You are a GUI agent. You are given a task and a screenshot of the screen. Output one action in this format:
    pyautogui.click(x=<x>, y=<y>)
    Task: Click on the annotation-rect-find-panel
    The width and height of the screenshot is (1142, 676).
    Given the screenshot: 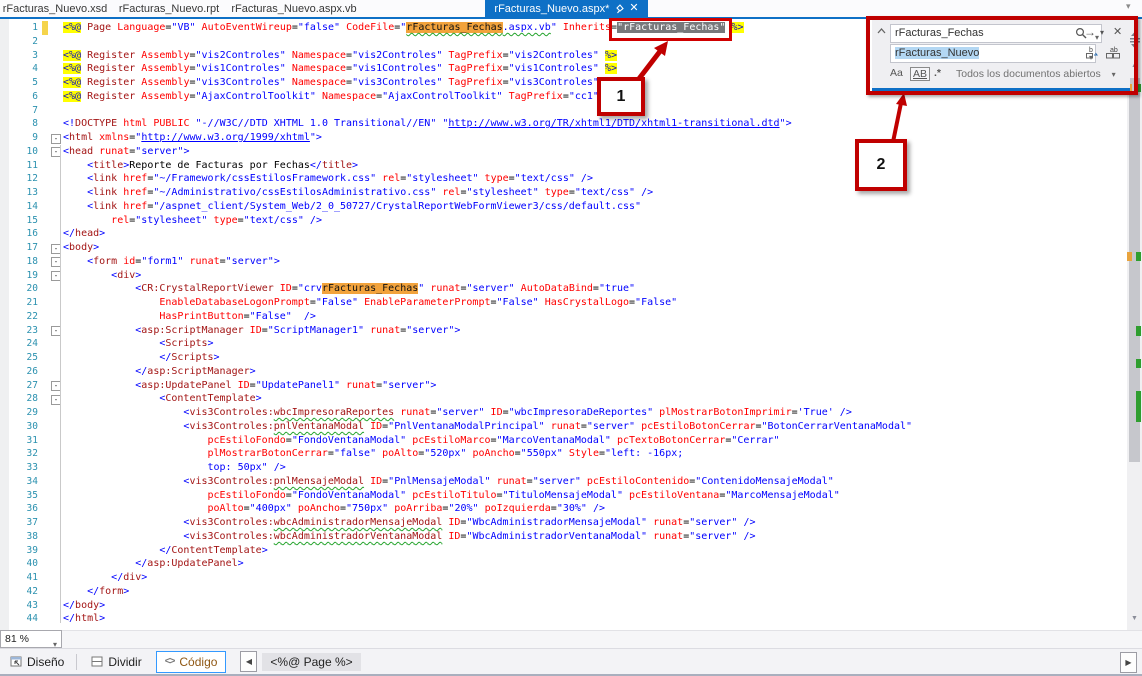 What is the action you would take?
    pyautogui.click(x=1002, y=55)
    